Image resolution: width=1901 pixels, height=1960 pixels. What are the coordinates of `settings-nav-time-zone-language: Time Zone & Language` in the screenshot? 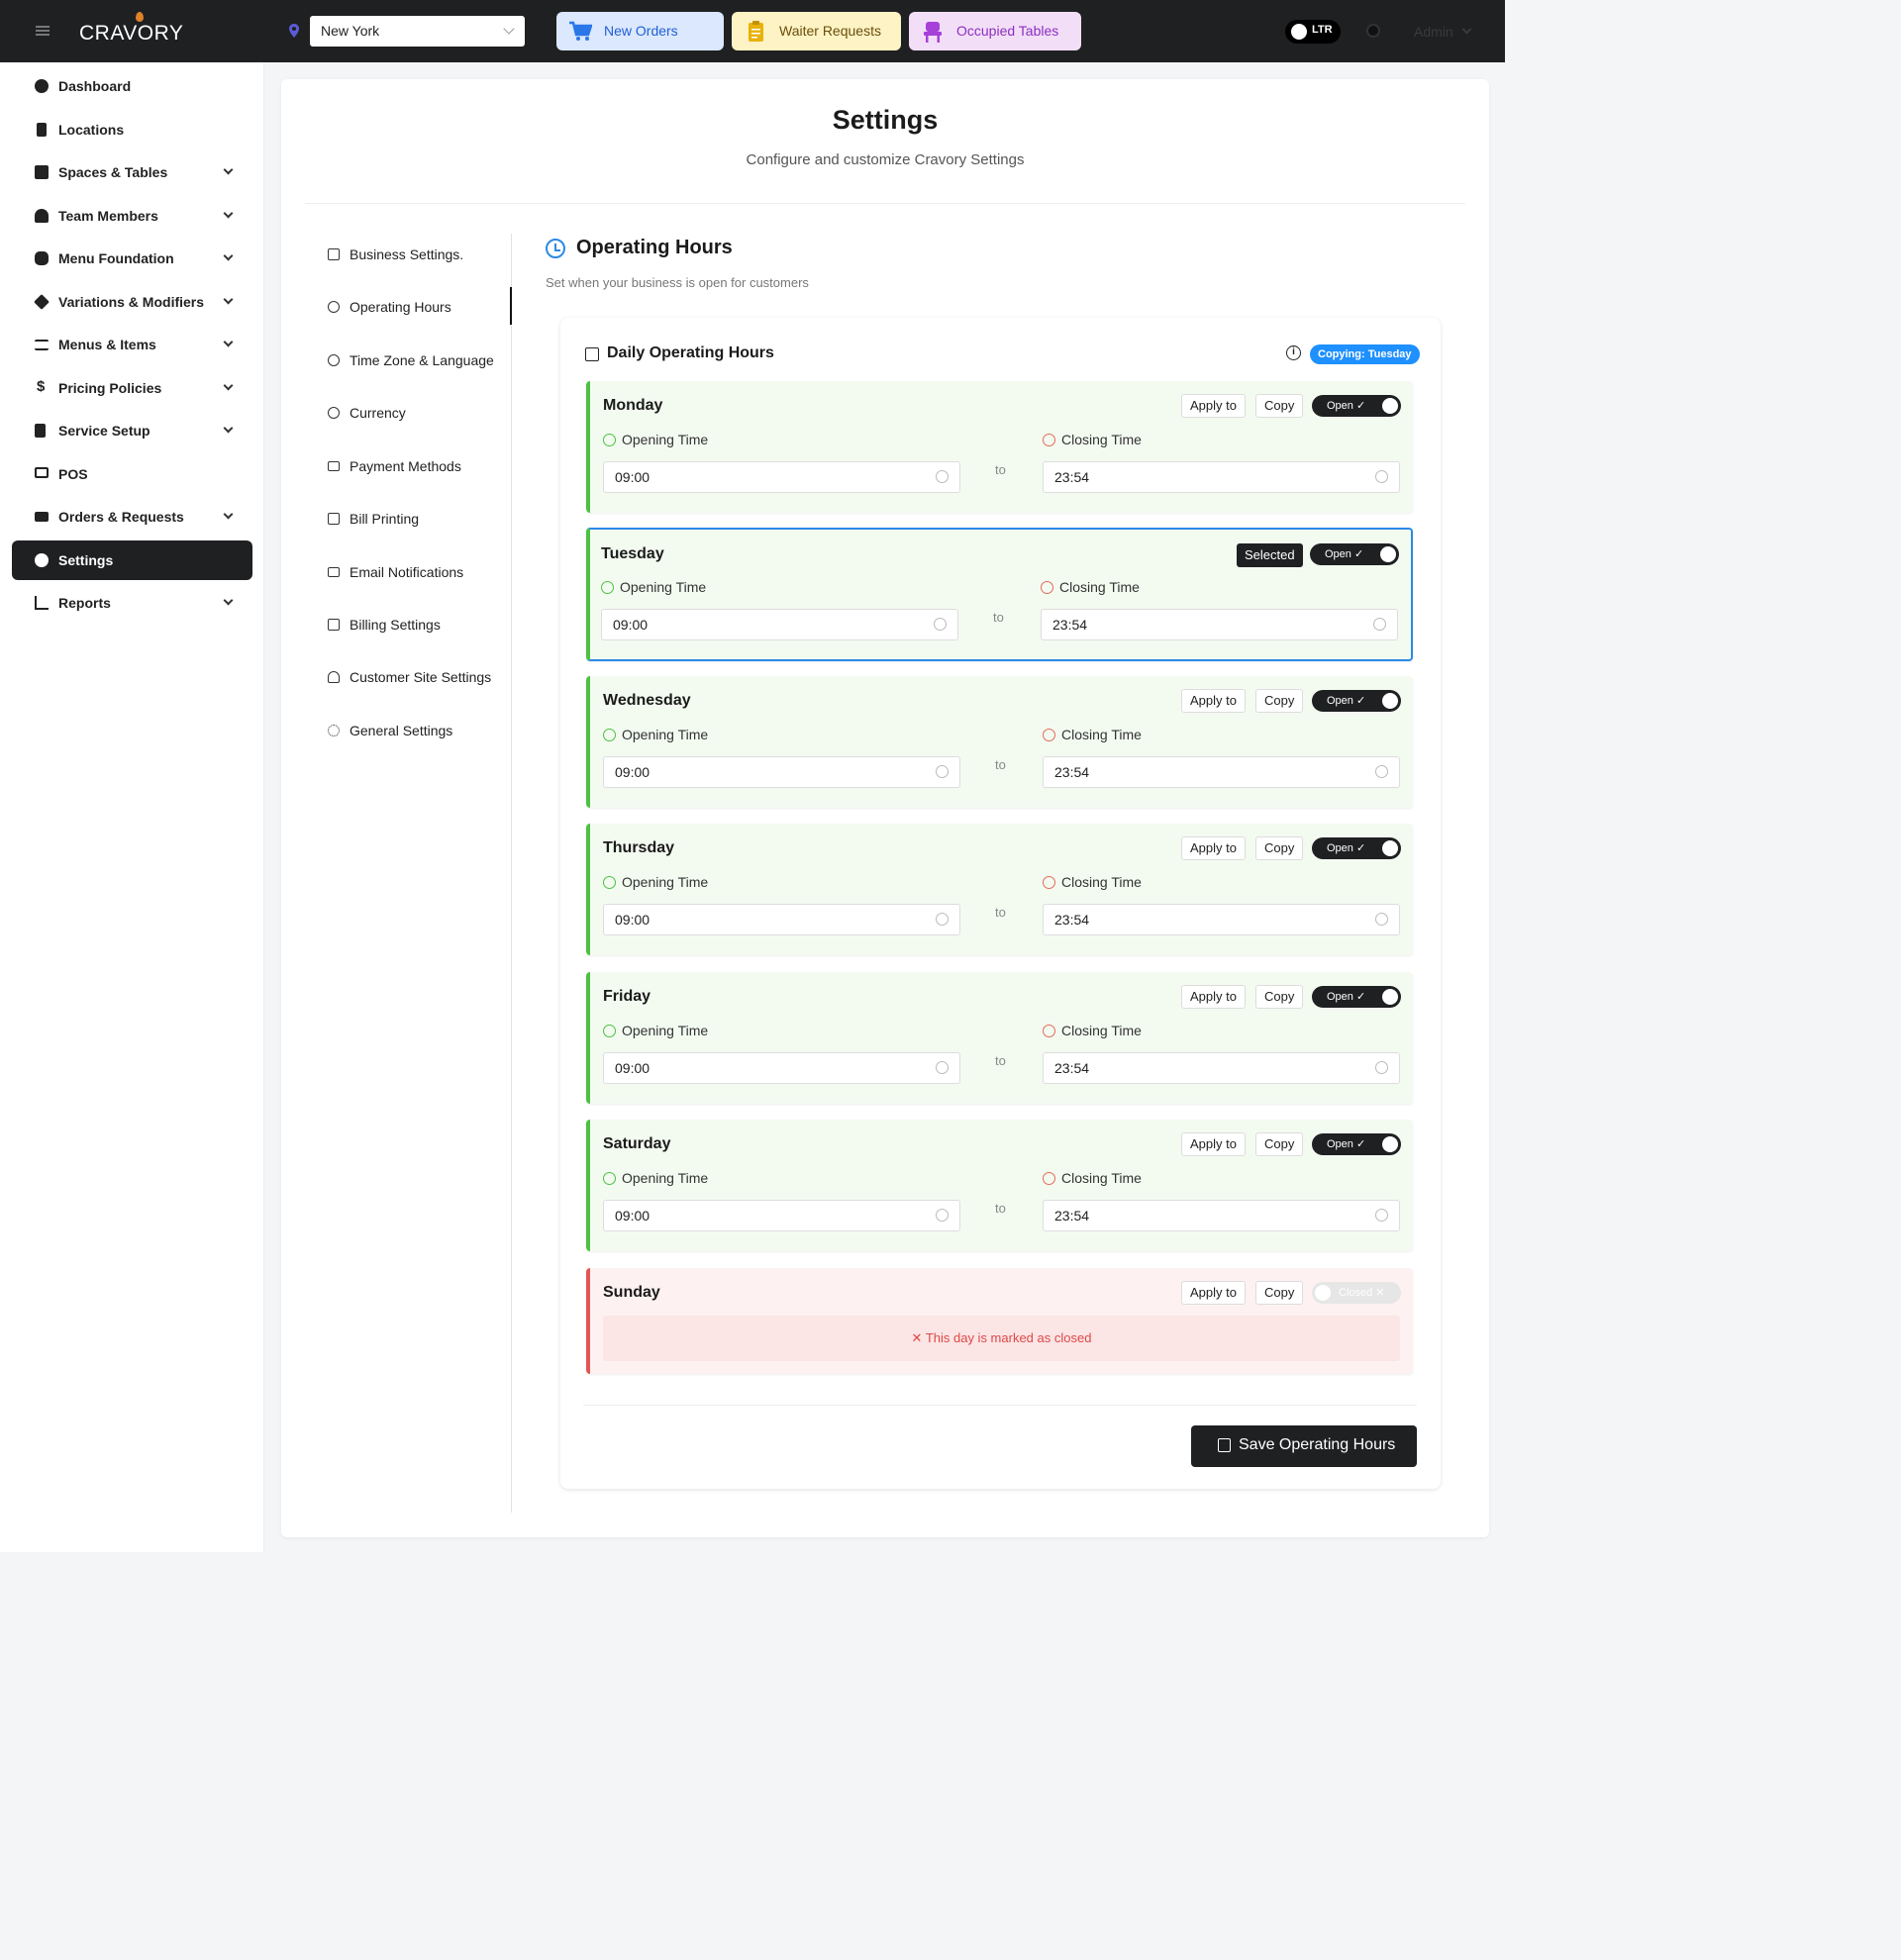 It's located at (411, 360).